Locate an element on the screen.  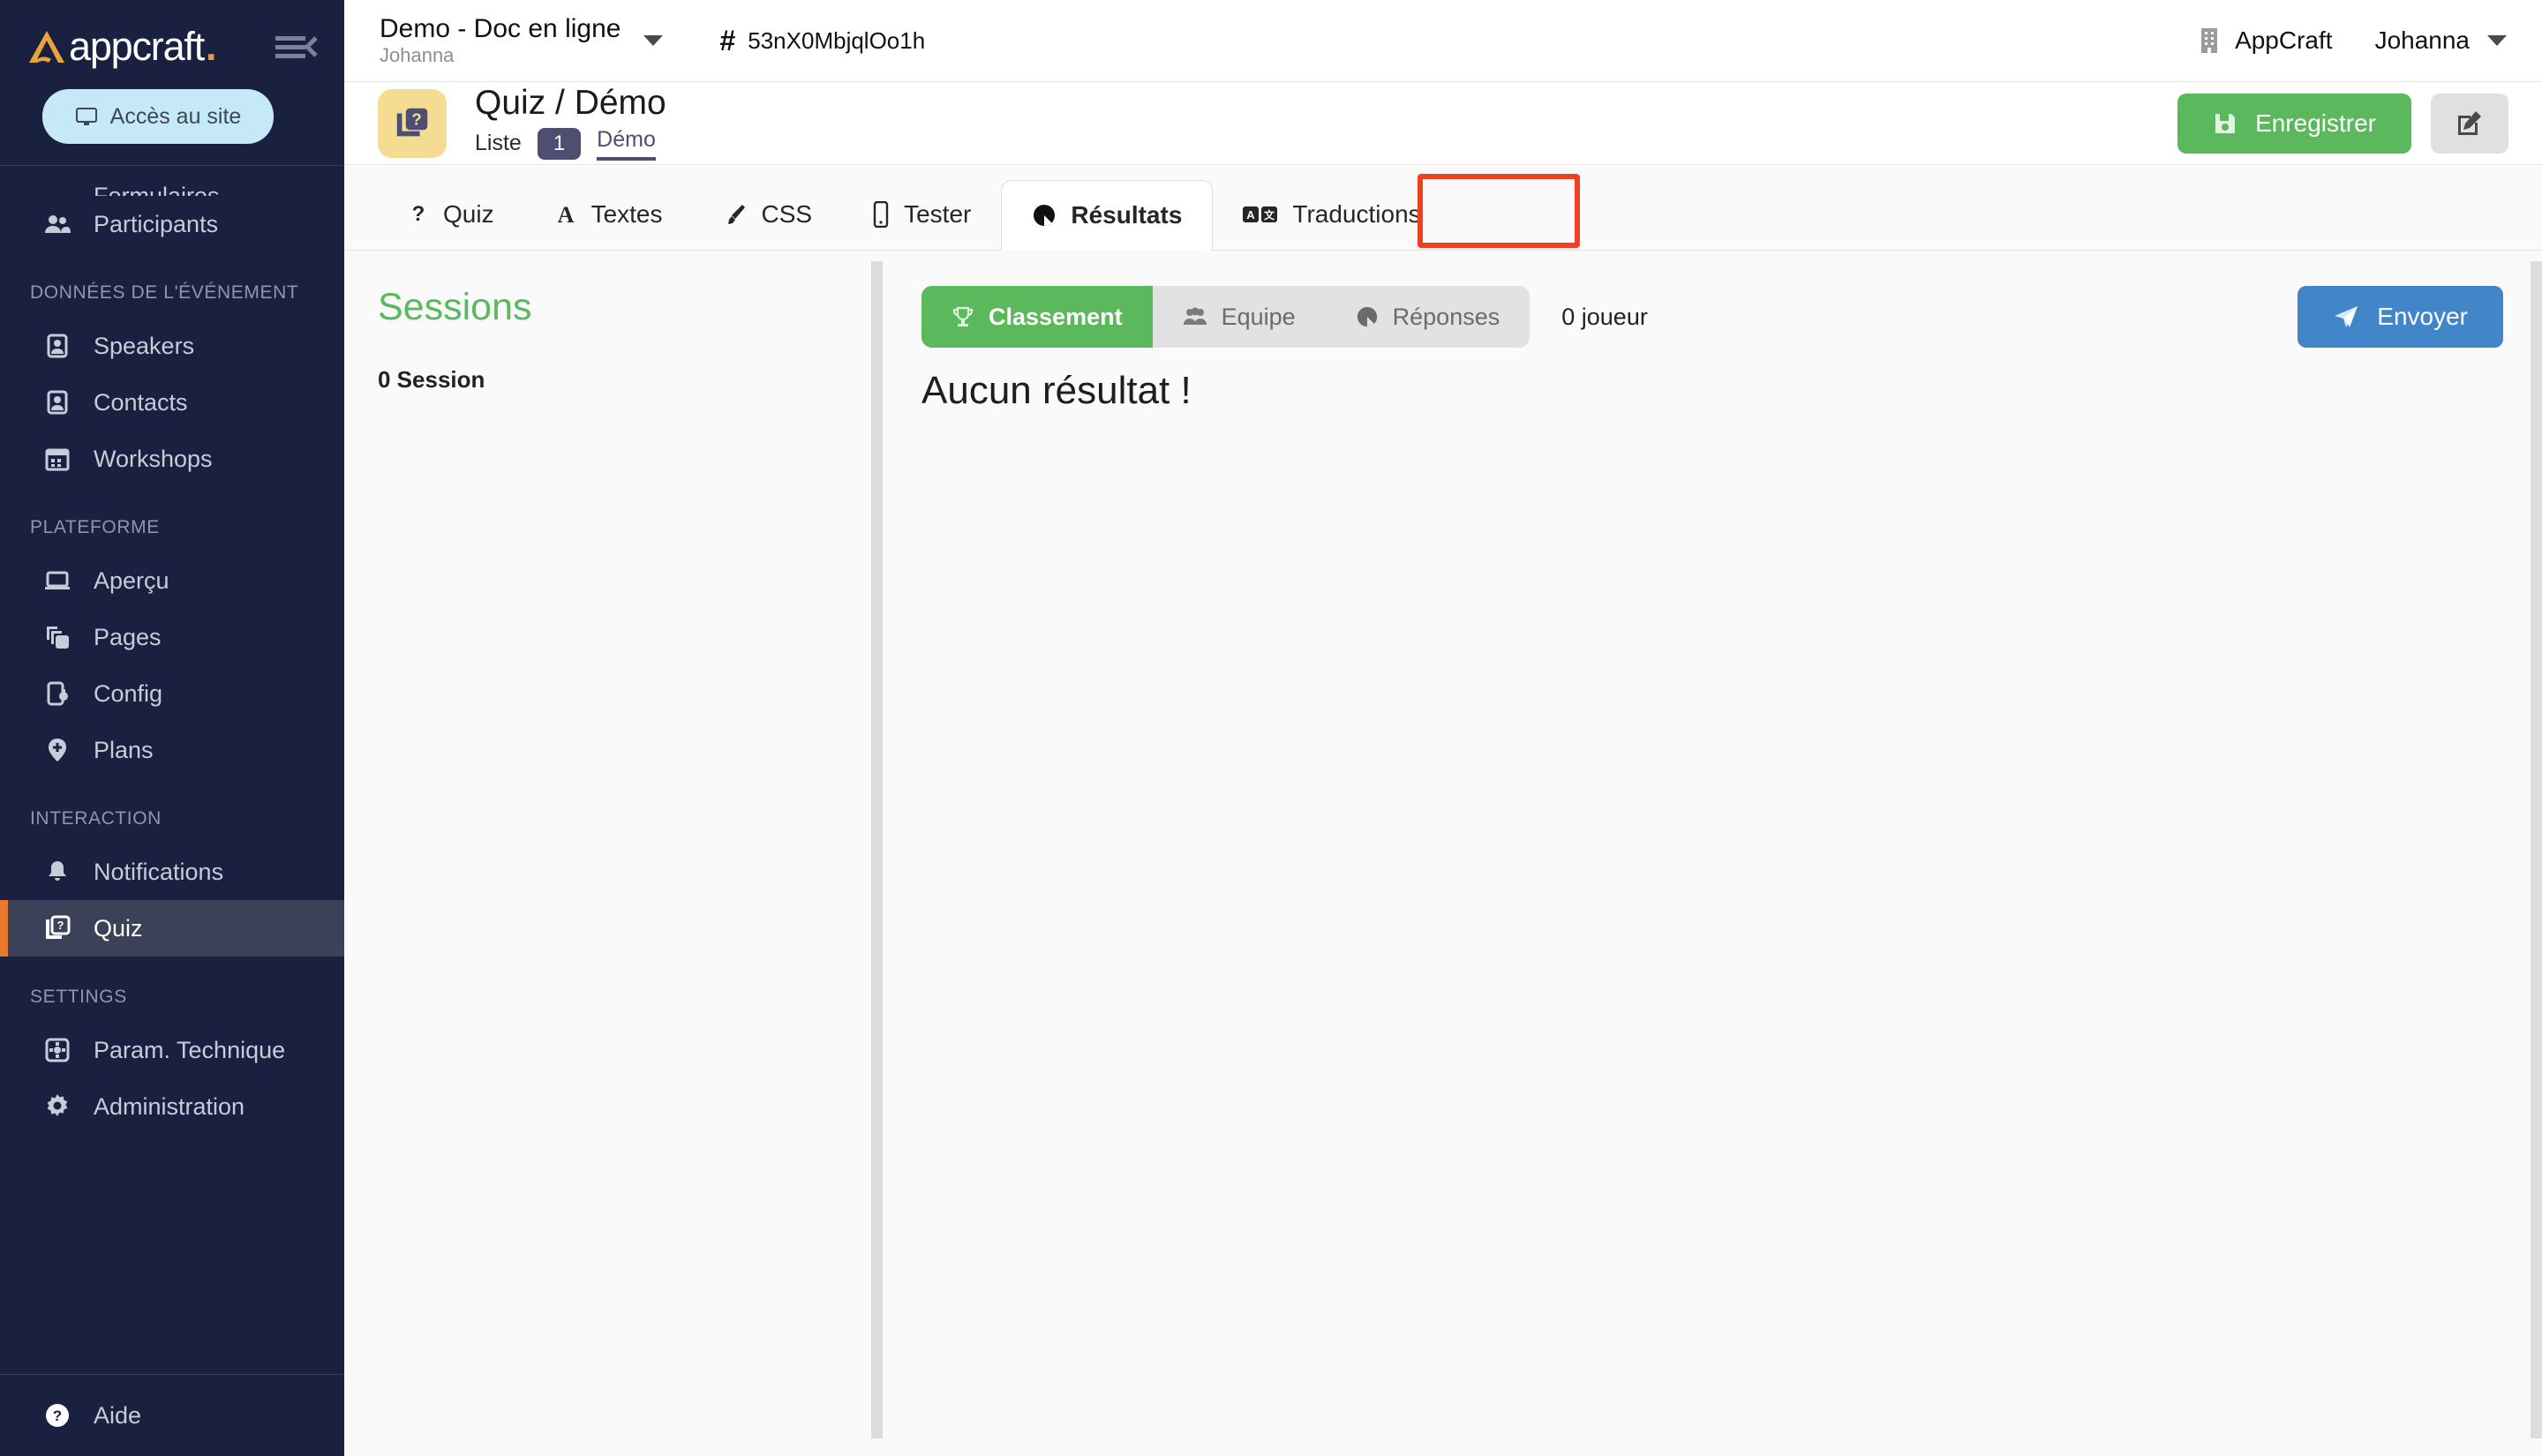
bell-icon is located at coordinates (57, 872).